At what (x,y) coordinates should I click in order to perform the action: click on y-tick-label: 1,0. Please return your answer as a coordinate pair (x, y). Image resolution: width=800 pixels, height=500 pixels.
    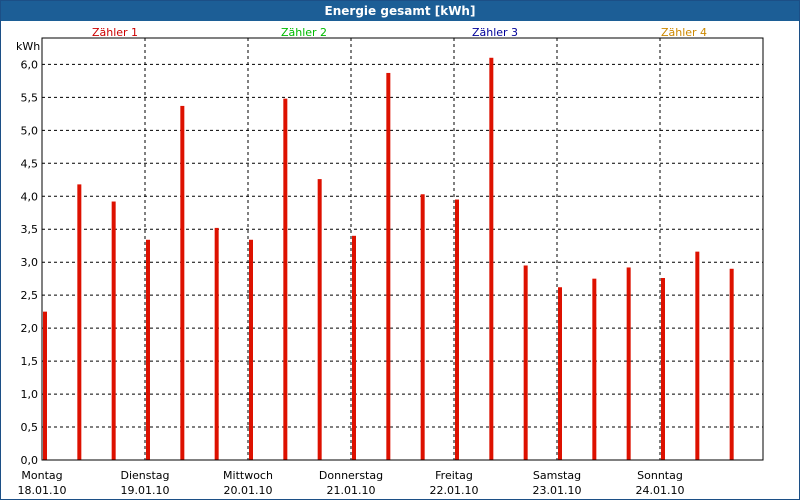
    Looking at the image, I should click on (30, 394).